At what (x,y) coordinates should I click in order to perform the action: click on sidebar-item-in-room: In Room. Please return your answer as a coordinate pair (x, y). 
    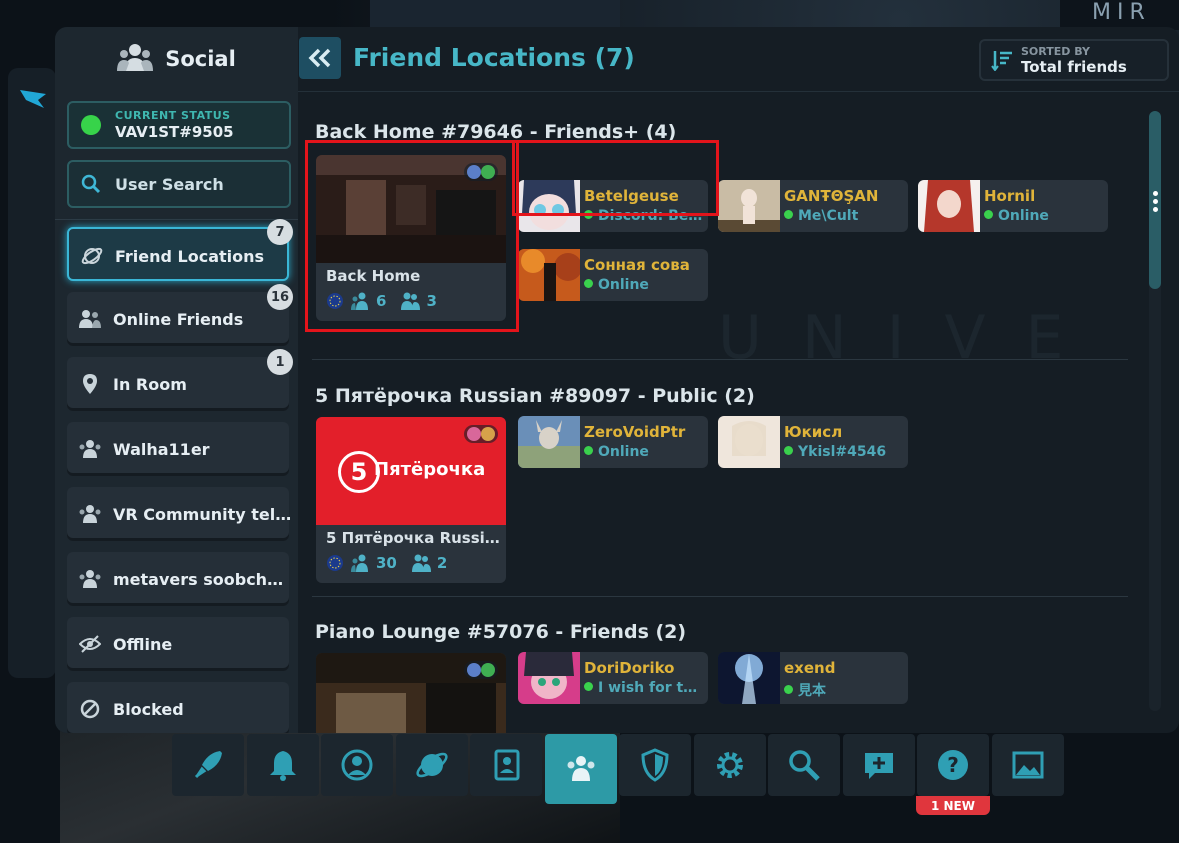
    Looking at the image, I should click on (178, 384).